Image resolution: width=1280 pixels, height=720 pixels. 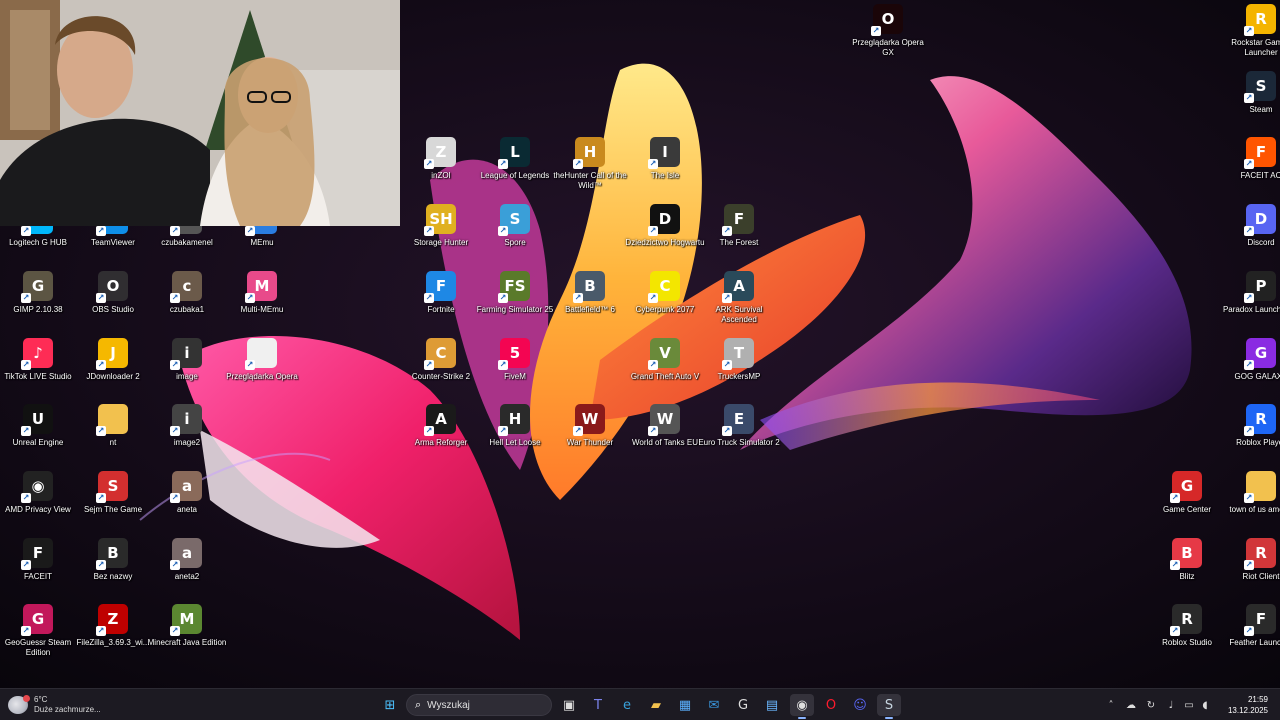 I want to click on desktop-icon-label: Przeglądarka Opera, so click(x=262, y=376).